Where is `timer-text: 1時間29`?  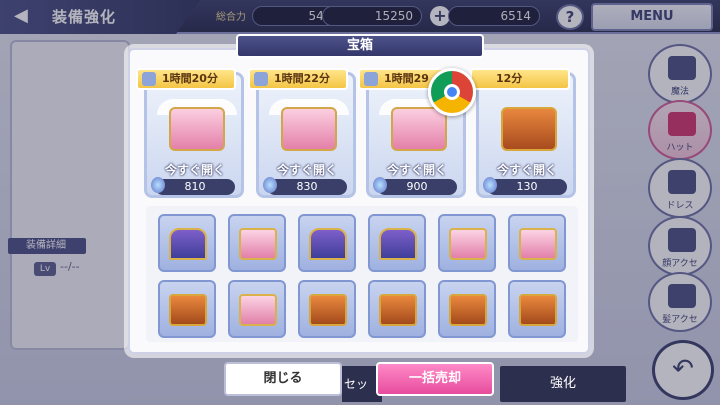
timer-text: 1時間29 is located at coordinates (406, 78).